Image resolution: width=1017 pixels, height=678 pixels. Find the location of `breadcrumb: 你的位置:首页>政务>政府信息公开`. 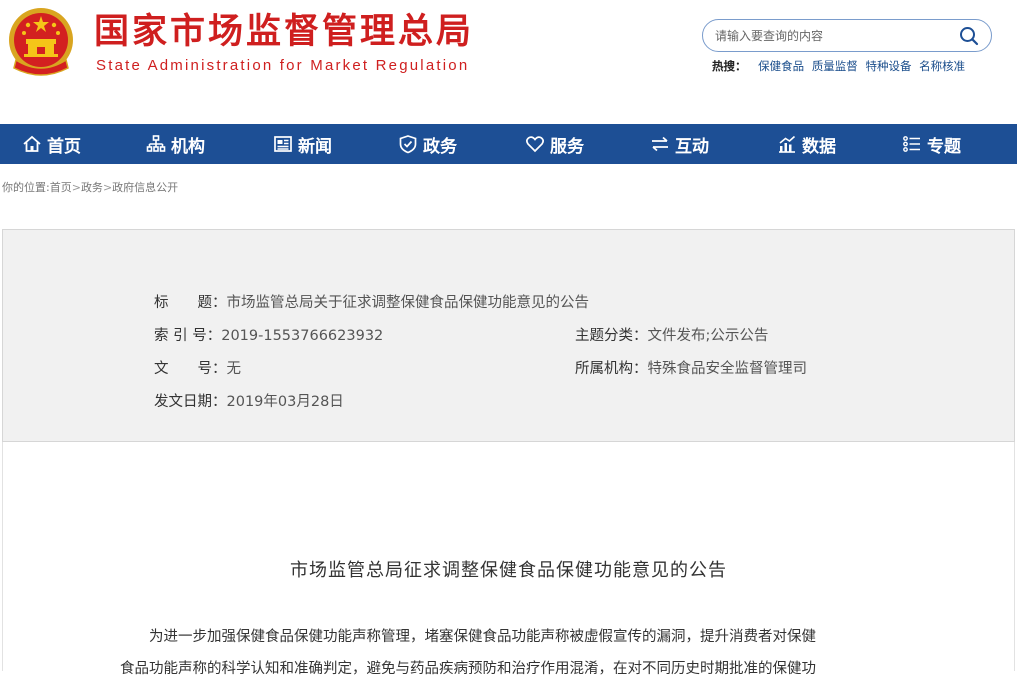

breadcrumb: 你的位置:首页>政务>政府信息公开 is located at coordinates (90, 187).